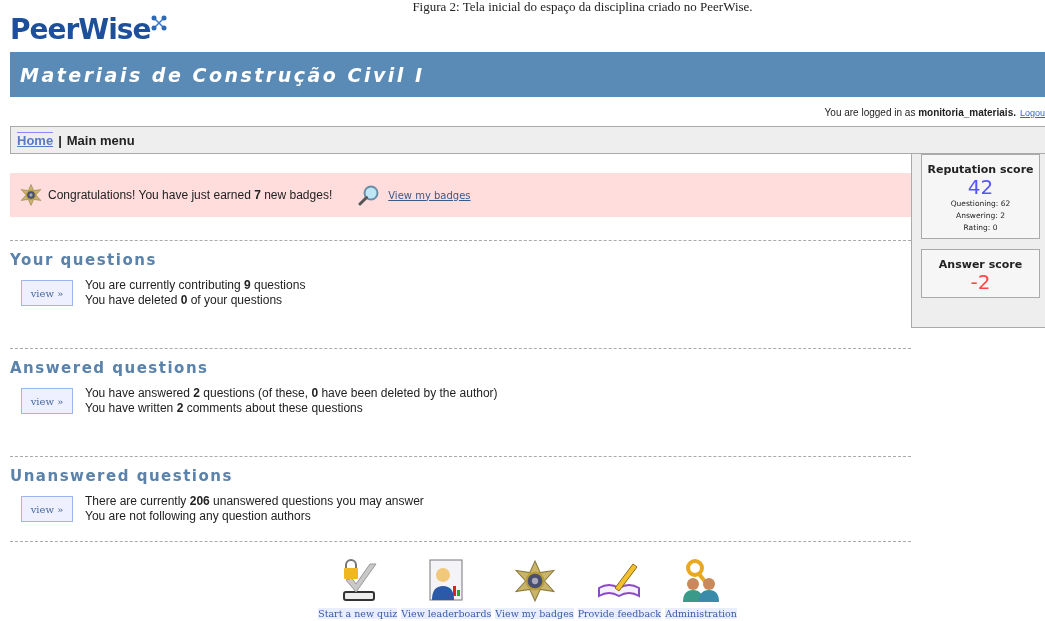  I want to click on section-heading: Your questions, so click(84, 260).